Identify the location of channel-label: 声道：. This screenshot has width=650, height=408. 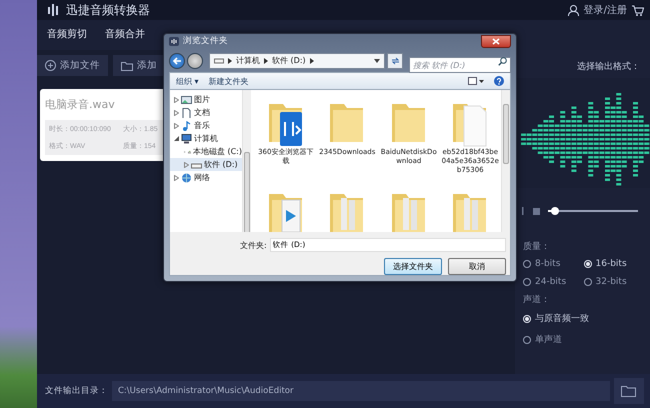
(537, 300).